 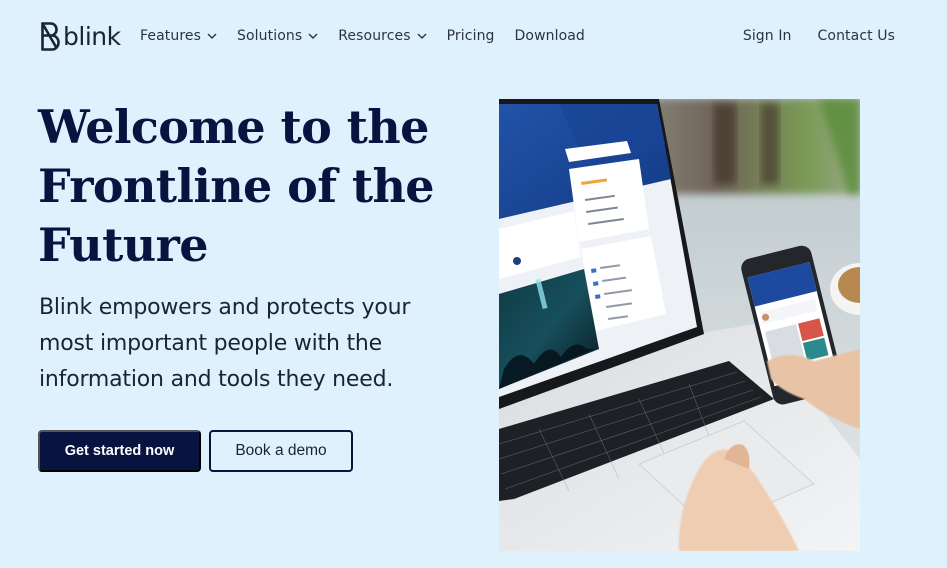 I want to click on nav-item-label: Features, so click(x=170, y=36).